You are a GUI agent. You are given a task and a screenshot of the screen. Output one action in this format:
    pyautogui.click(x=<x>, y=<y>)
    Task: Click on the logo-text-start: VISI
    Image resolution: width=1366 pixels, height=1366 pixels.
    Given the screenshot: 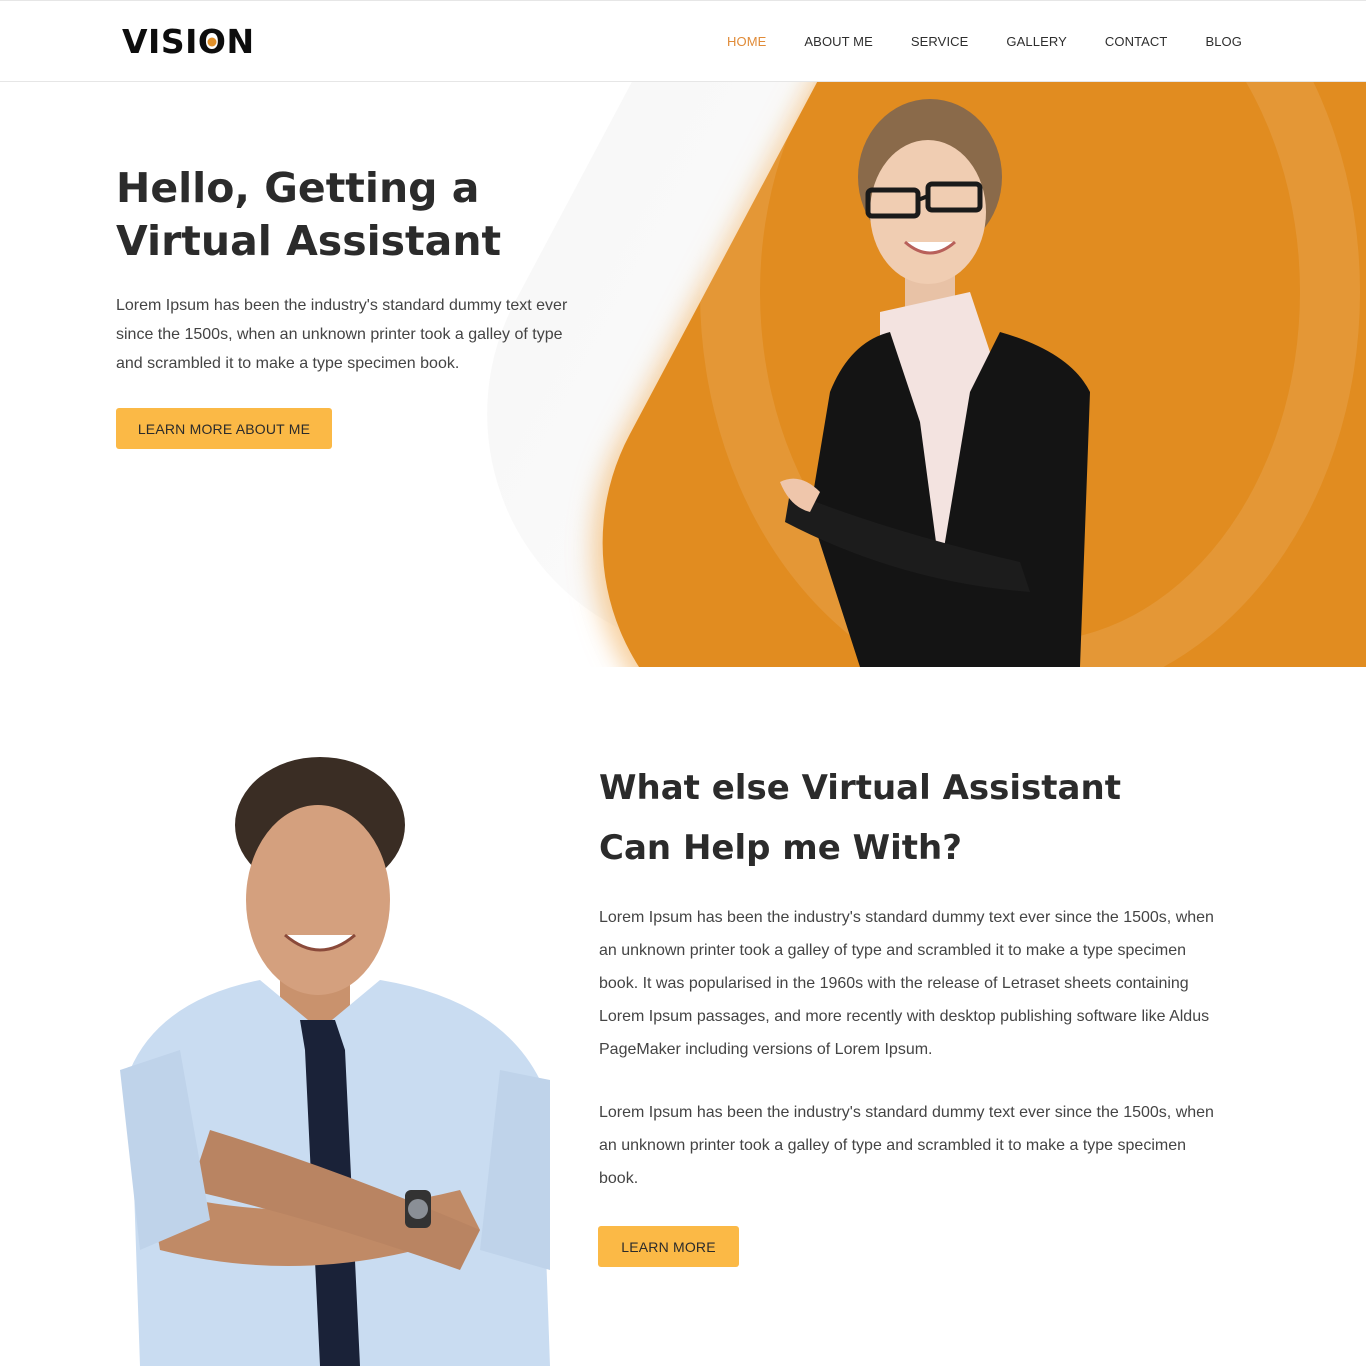 What is the action you would take?
    pyautogui.click(x=160, y=41)
    